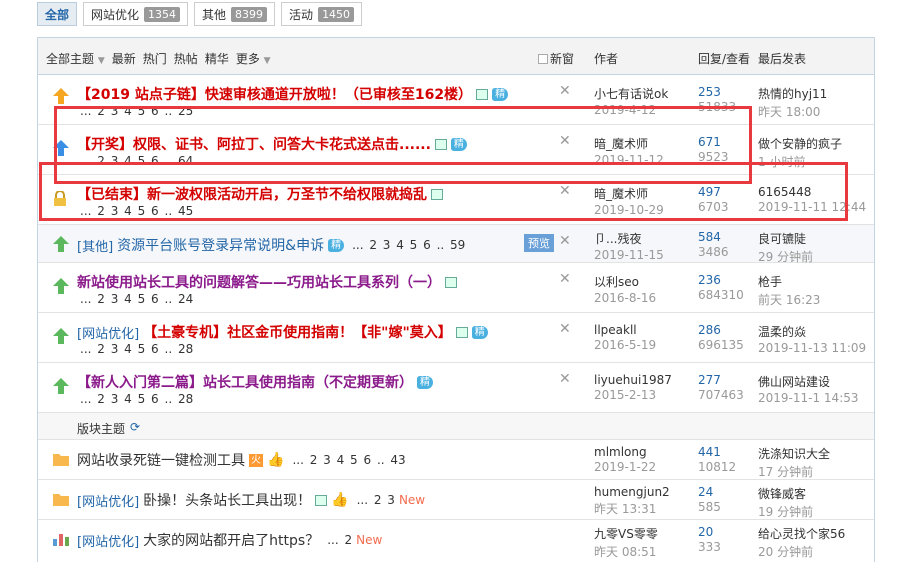  What do you see at coordinates (136, 299) in the screenshot?
I see `page-links: ... 2 3 4 5 6 .. 24` at bounding box center [136, 299].